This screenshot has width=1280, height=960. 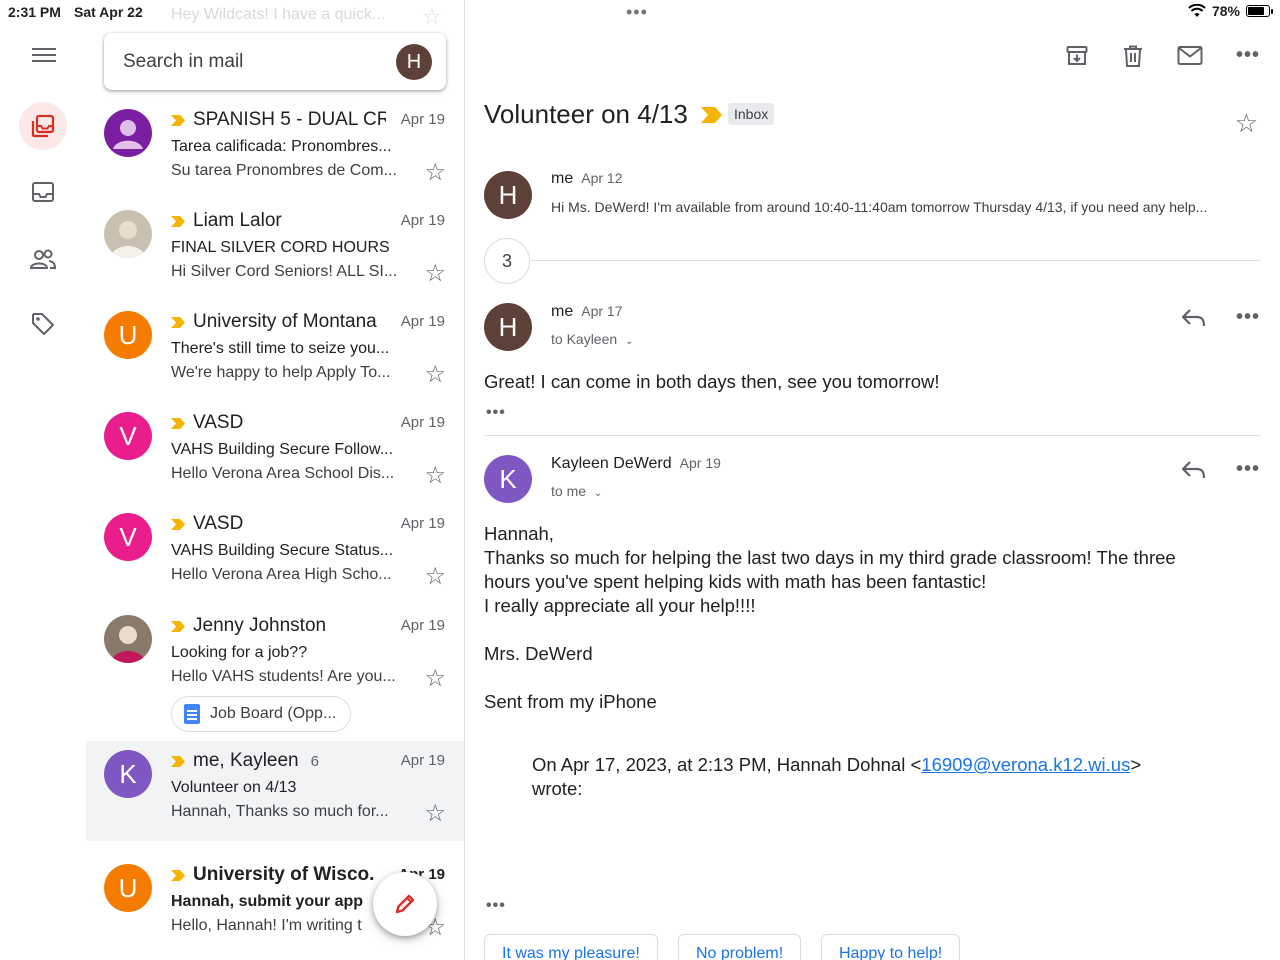 I want to click on email-link: 16909@verona.k12.wi.us, so click(x=1025, y=764).